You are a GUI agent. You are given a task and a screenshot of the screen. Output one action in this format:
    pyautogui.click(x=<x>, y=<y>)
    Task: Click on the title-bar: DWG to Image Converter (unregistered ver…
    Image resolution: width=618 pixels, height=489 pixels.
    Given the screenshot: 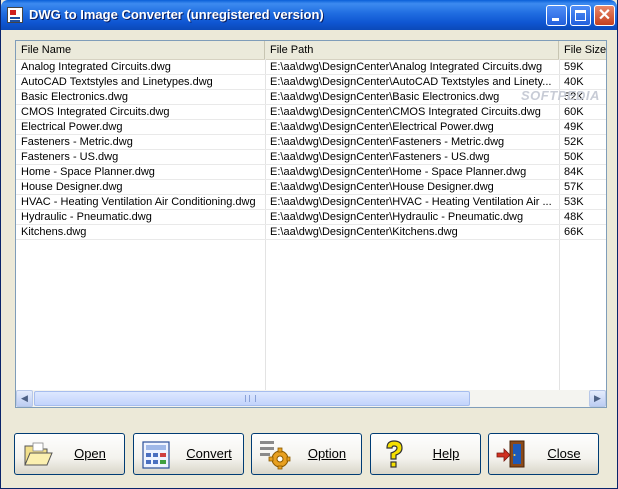 What is the action you would take?
    pyautogui.click(x=309, y=15)
    